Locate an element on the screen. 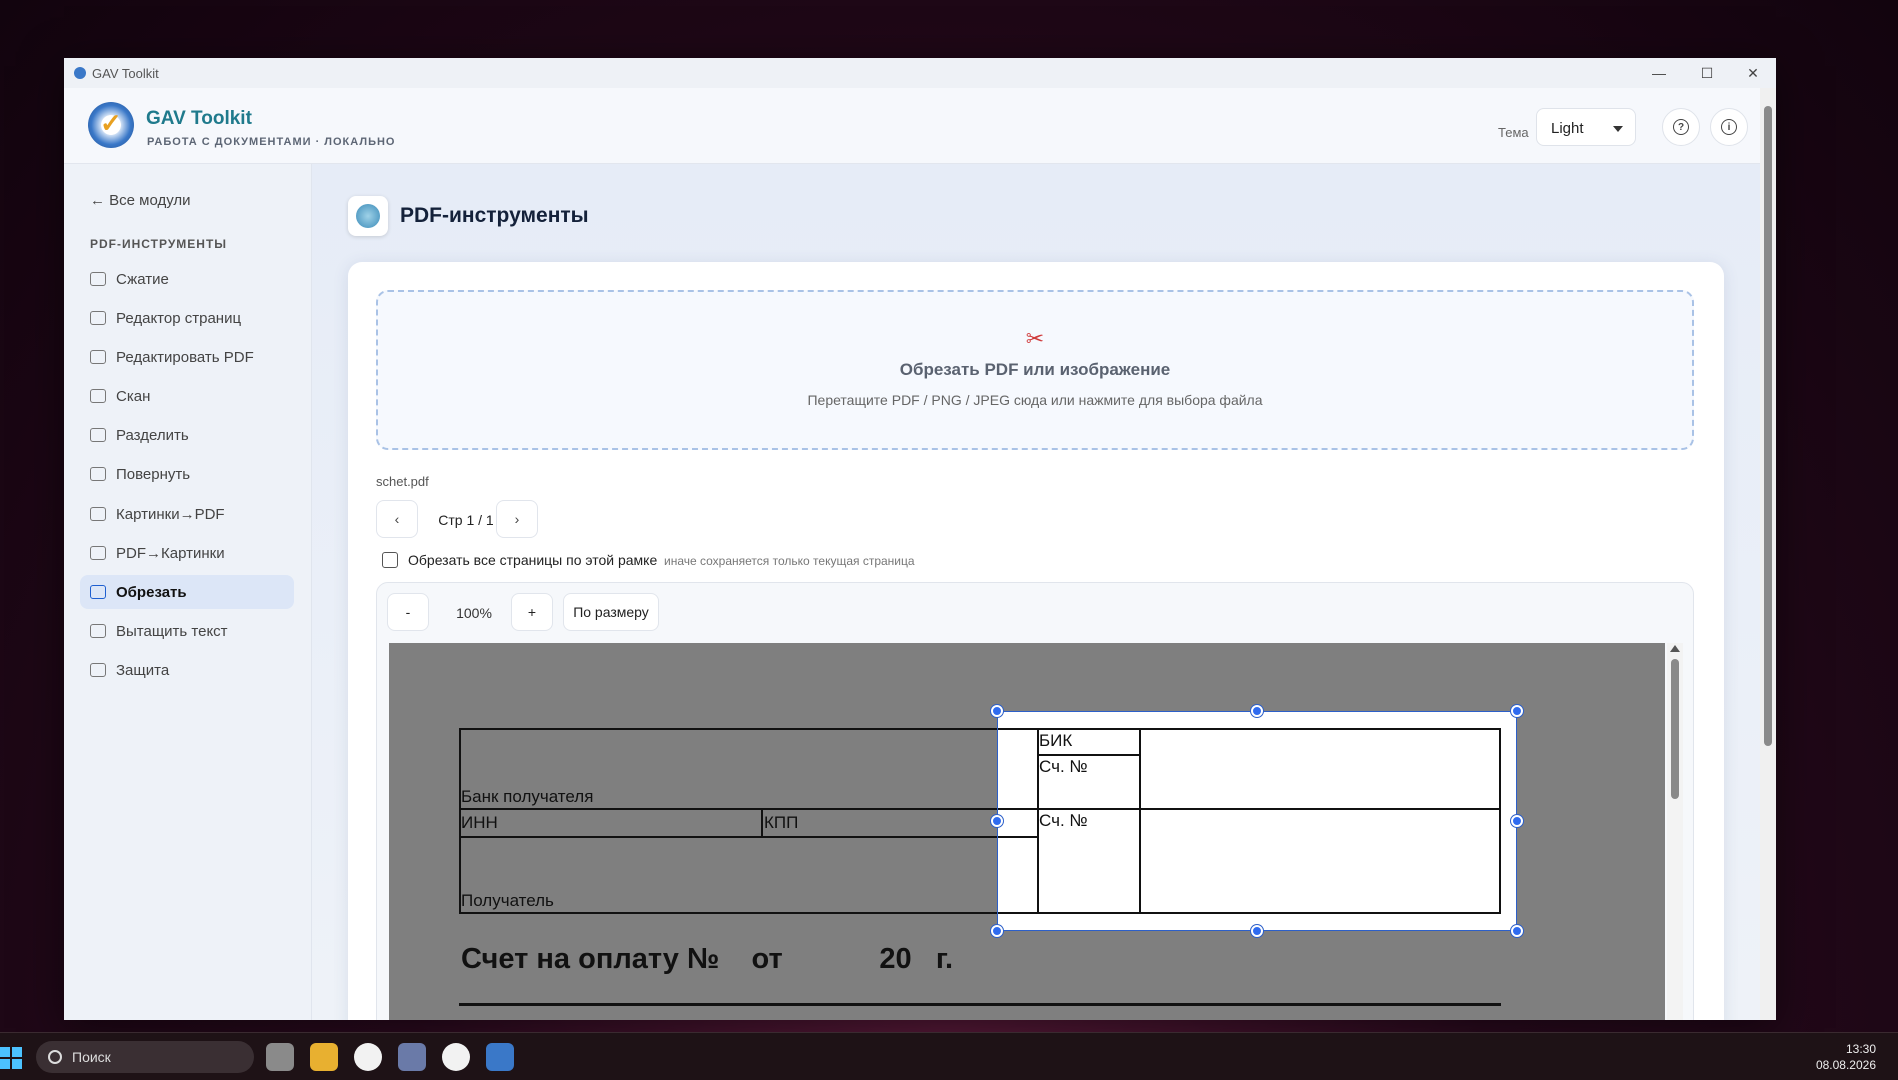 The height and width of the screenshot is (1080, 1898). rotate-icon is located at coordinates (98, 474).